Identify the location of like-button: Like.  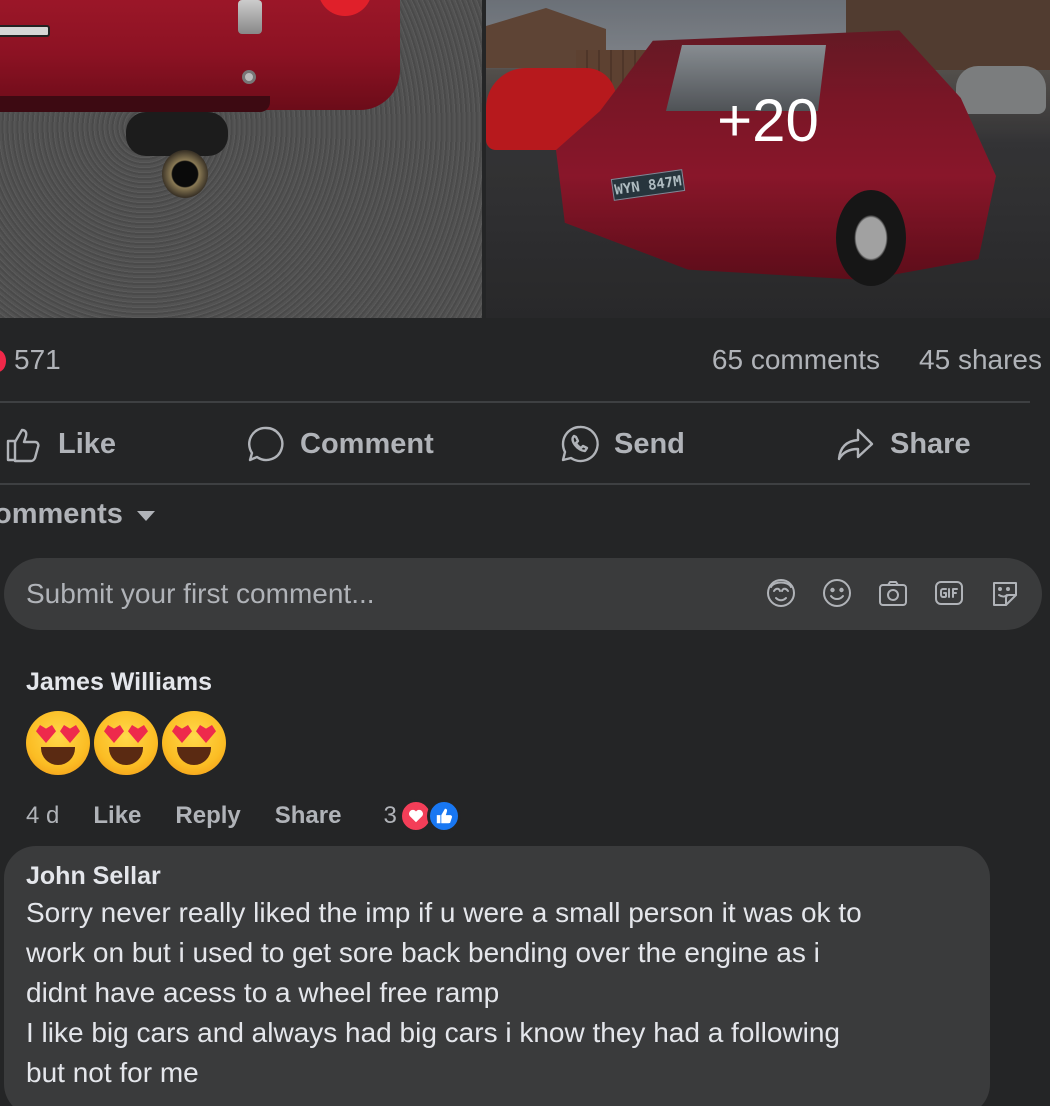
(60, 444).